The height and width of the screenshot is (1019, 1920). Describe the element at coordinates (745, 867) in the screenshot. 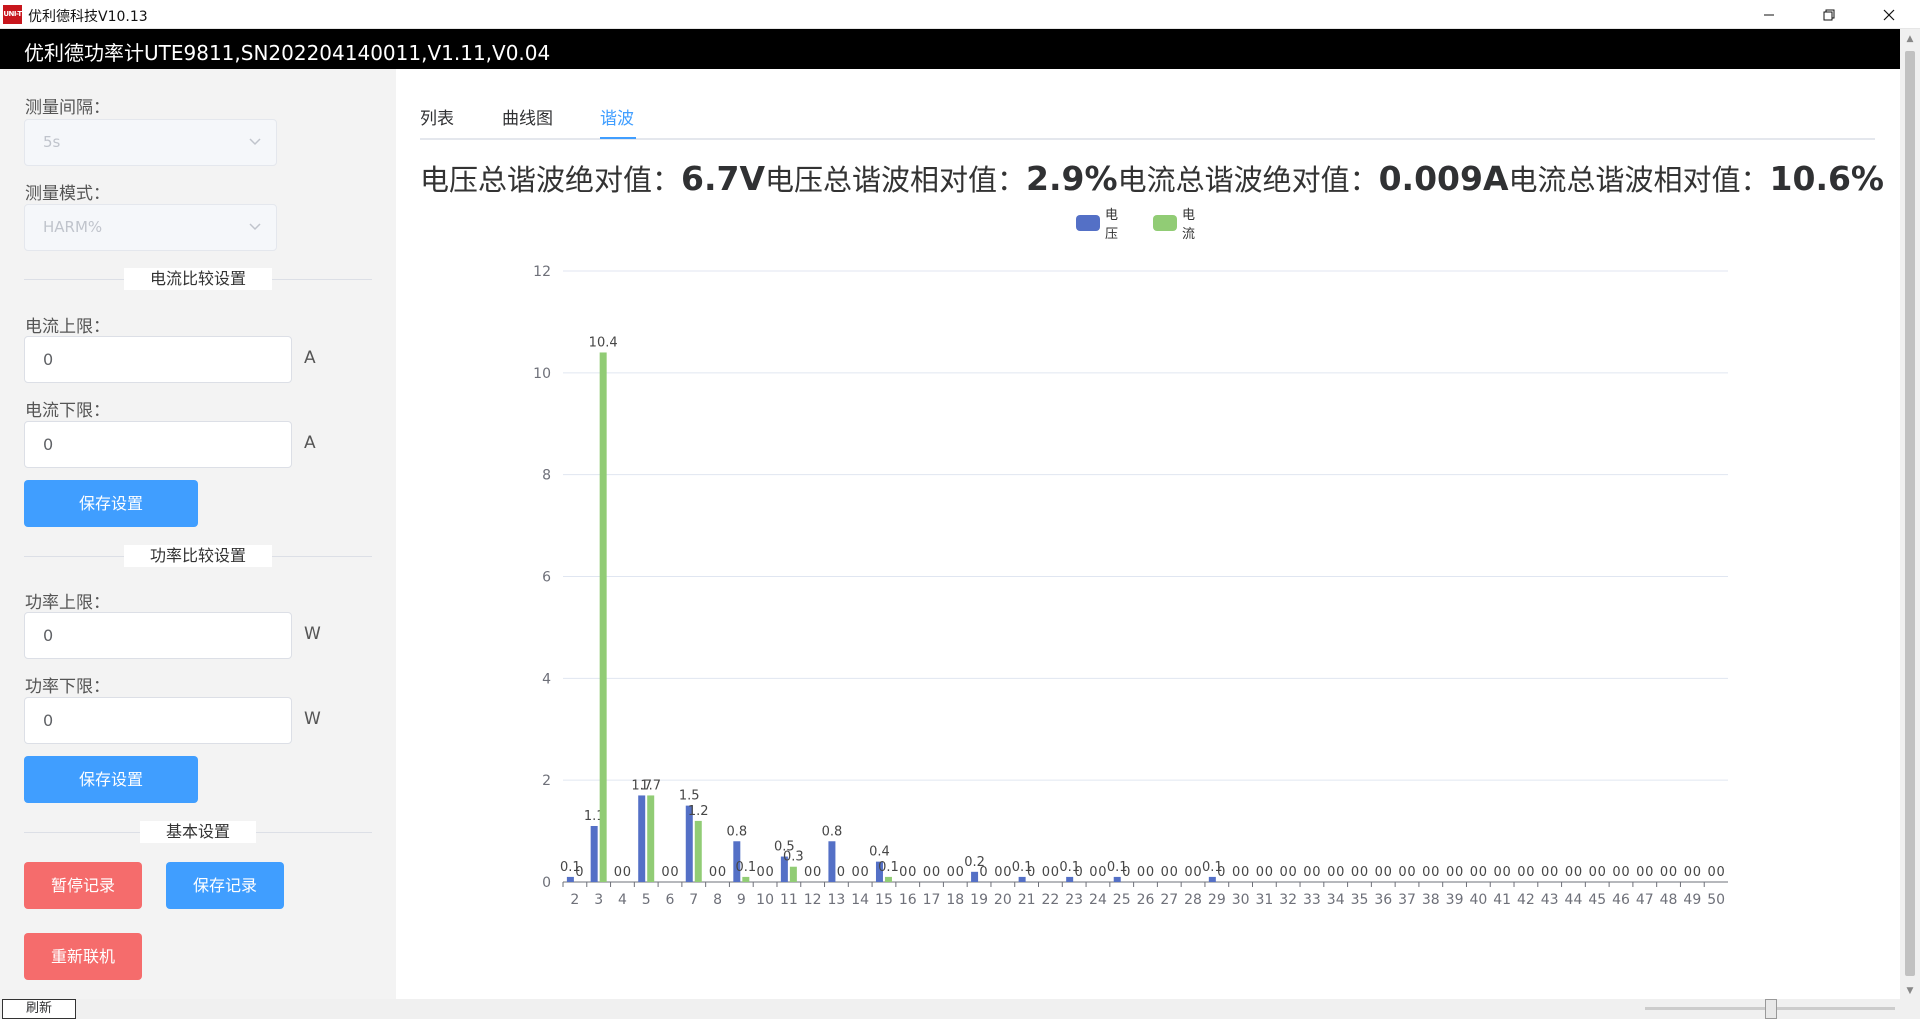

I see `data-label-current: 0.1` at that location.